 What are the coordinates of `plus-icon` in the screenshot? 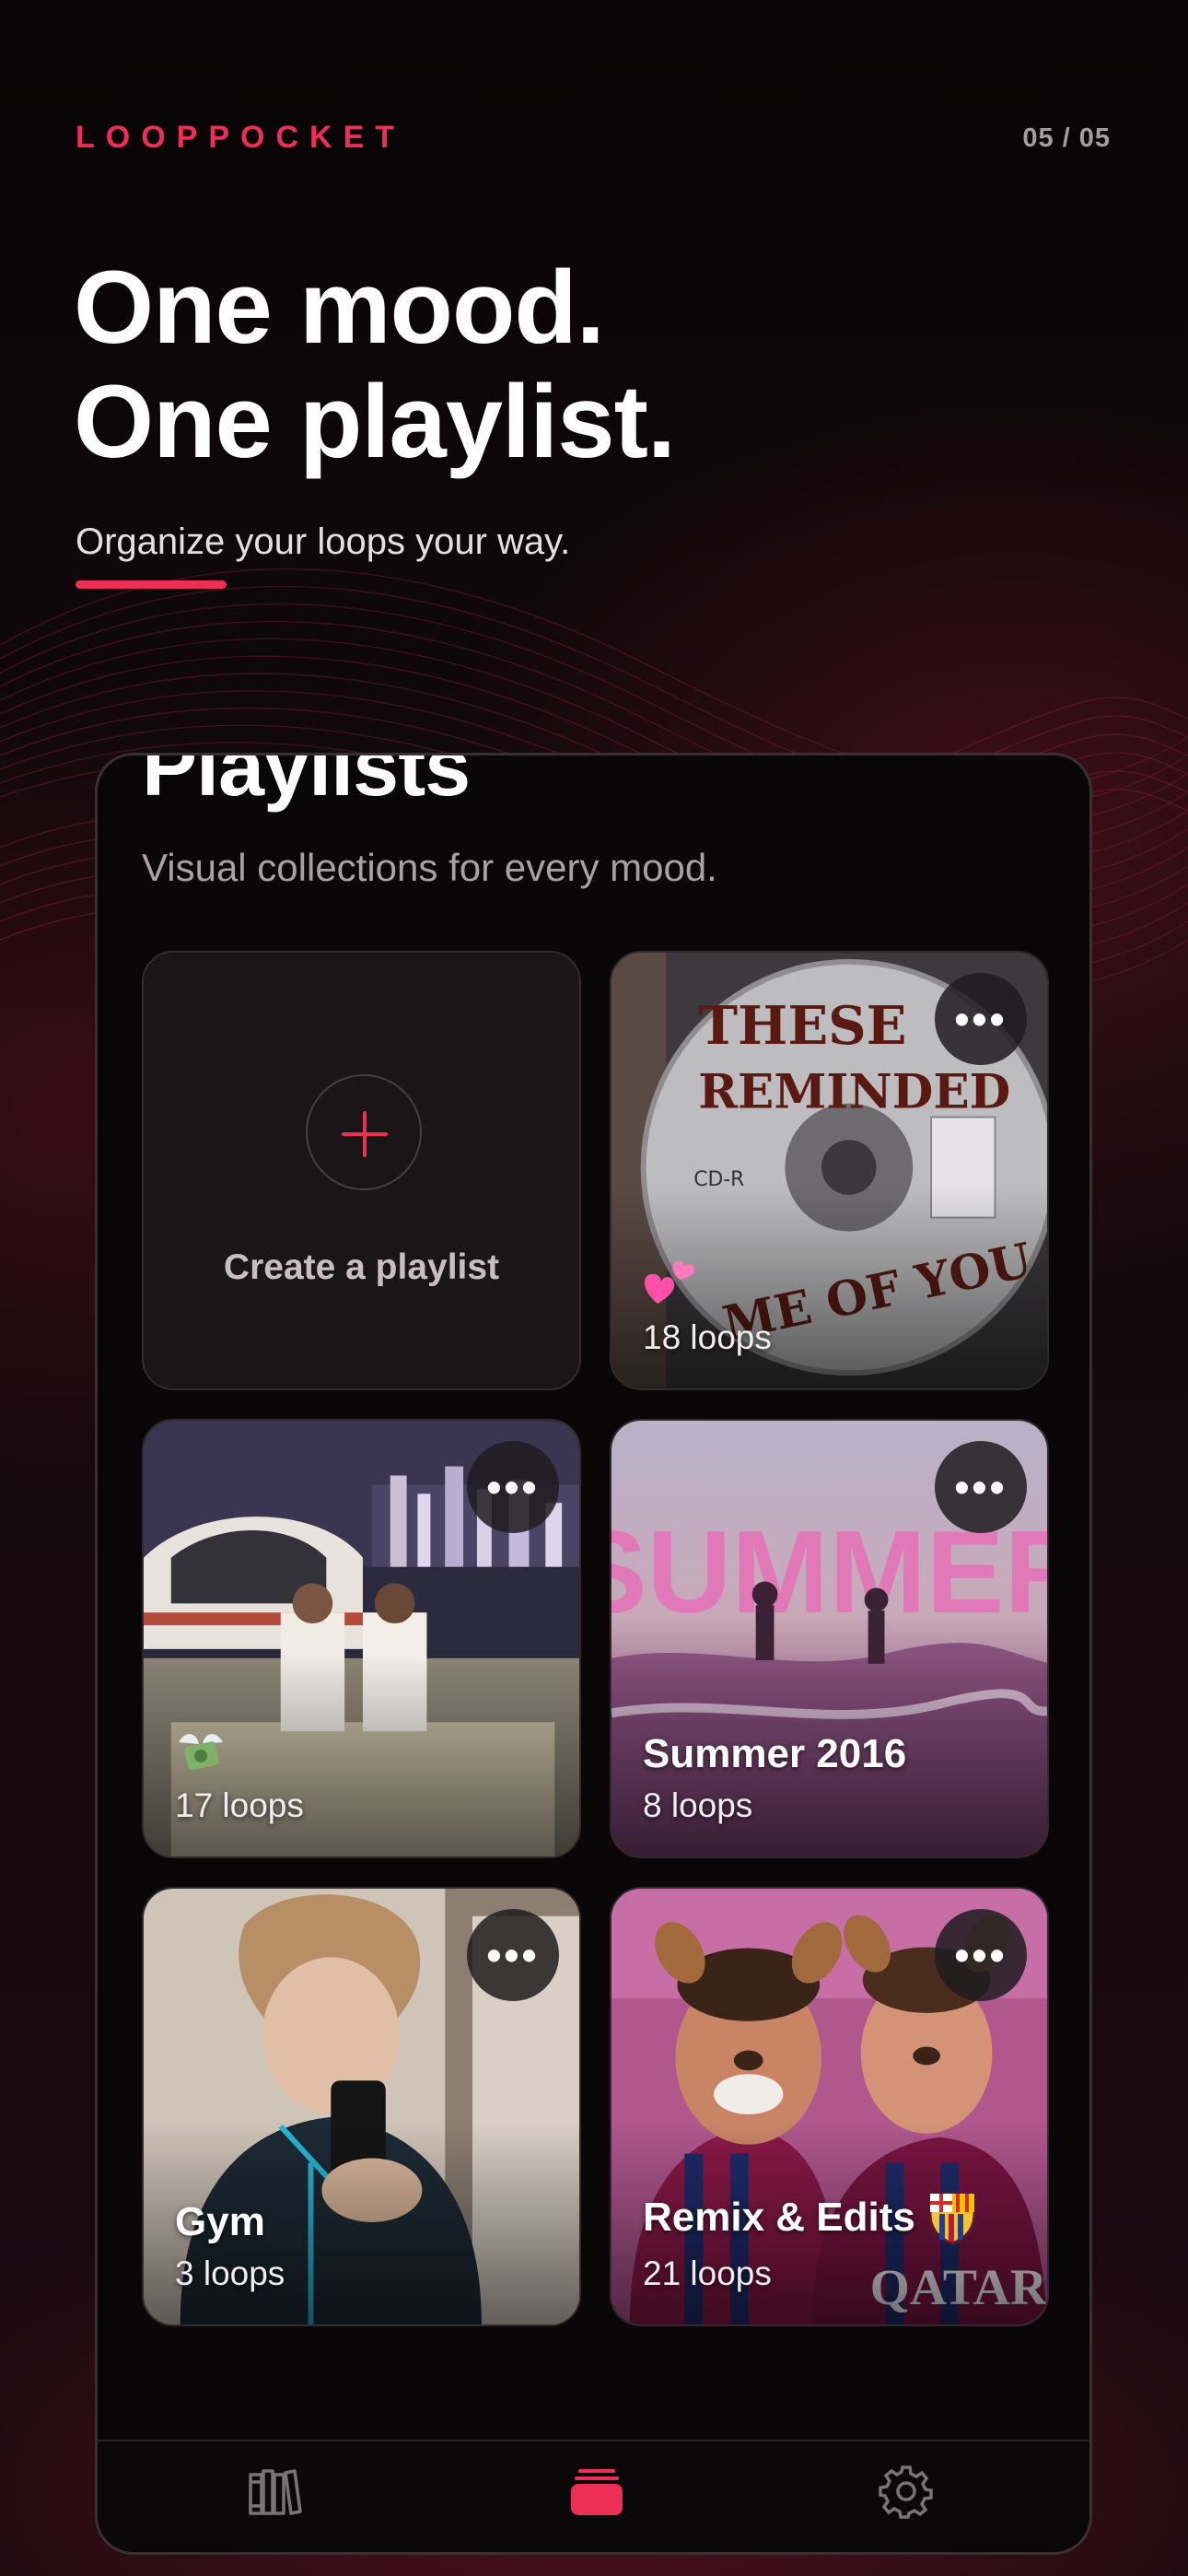 It's located at (364, 1132).